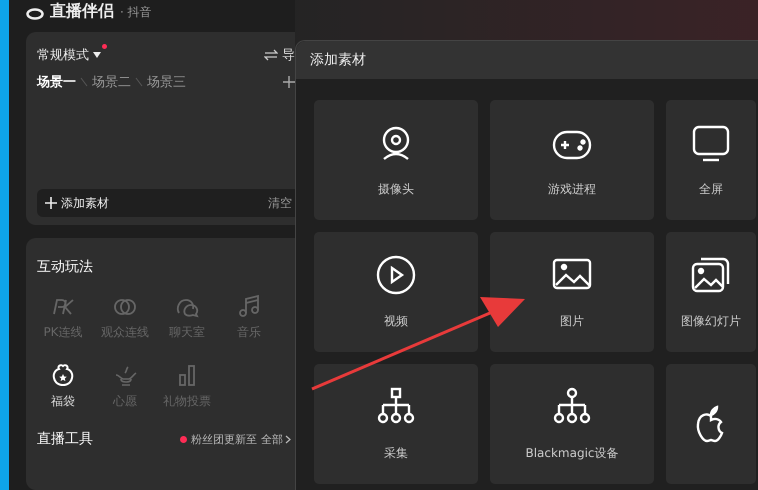 The height and width of the screenshot is (490, 758). Describe the element at coordinates (289, 82) in the screenshot. I see `add-icon` at that location.